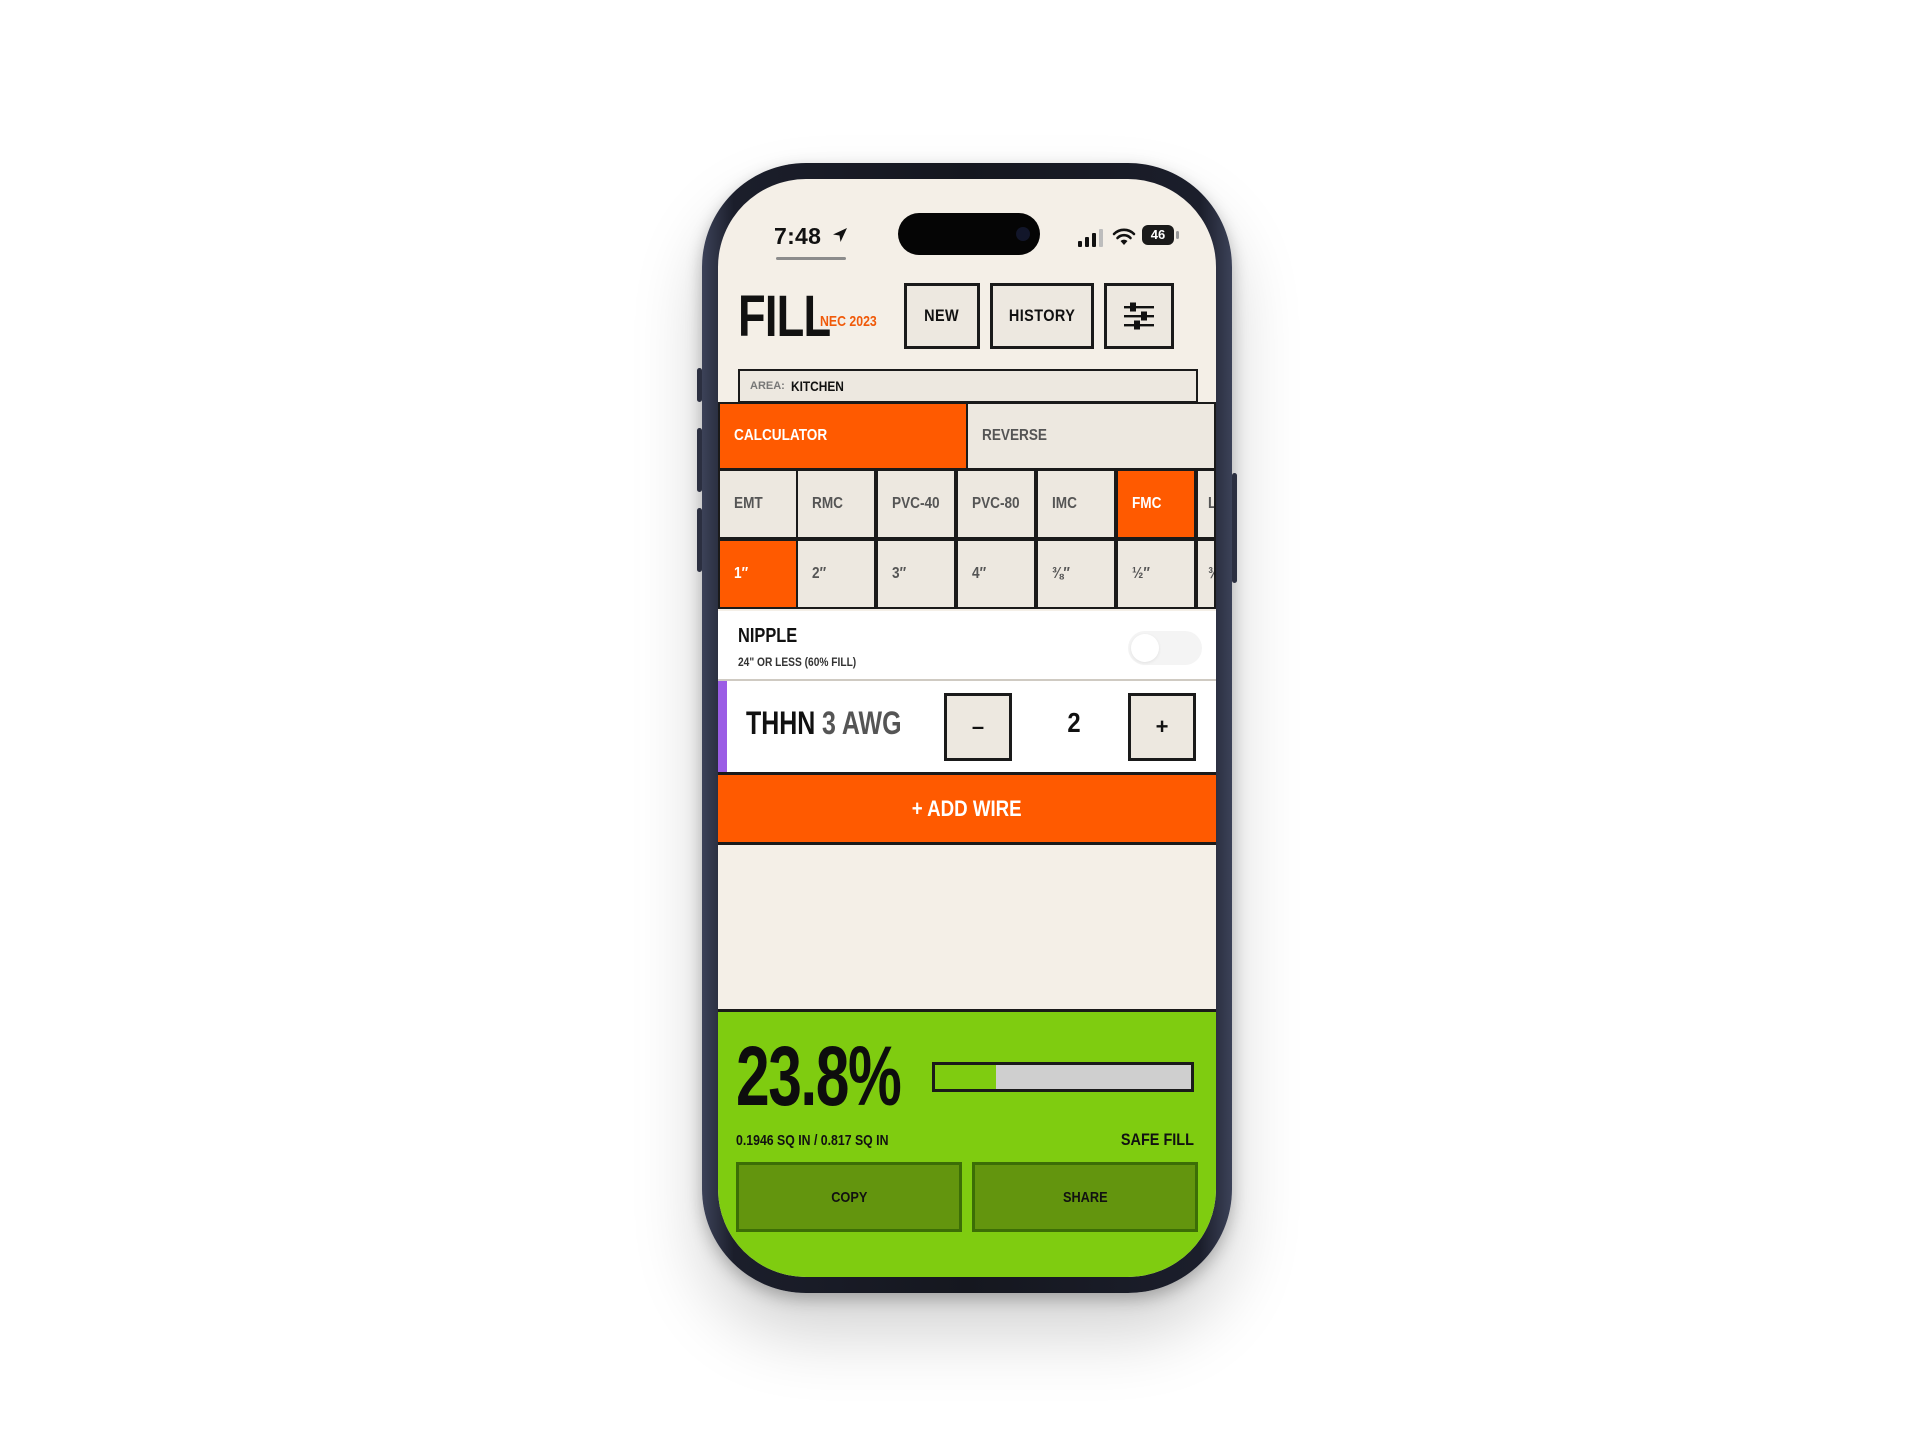  Describe the element at coordinates (827, 503) in the screenshot. I see `chip-label: RMC` at that location.